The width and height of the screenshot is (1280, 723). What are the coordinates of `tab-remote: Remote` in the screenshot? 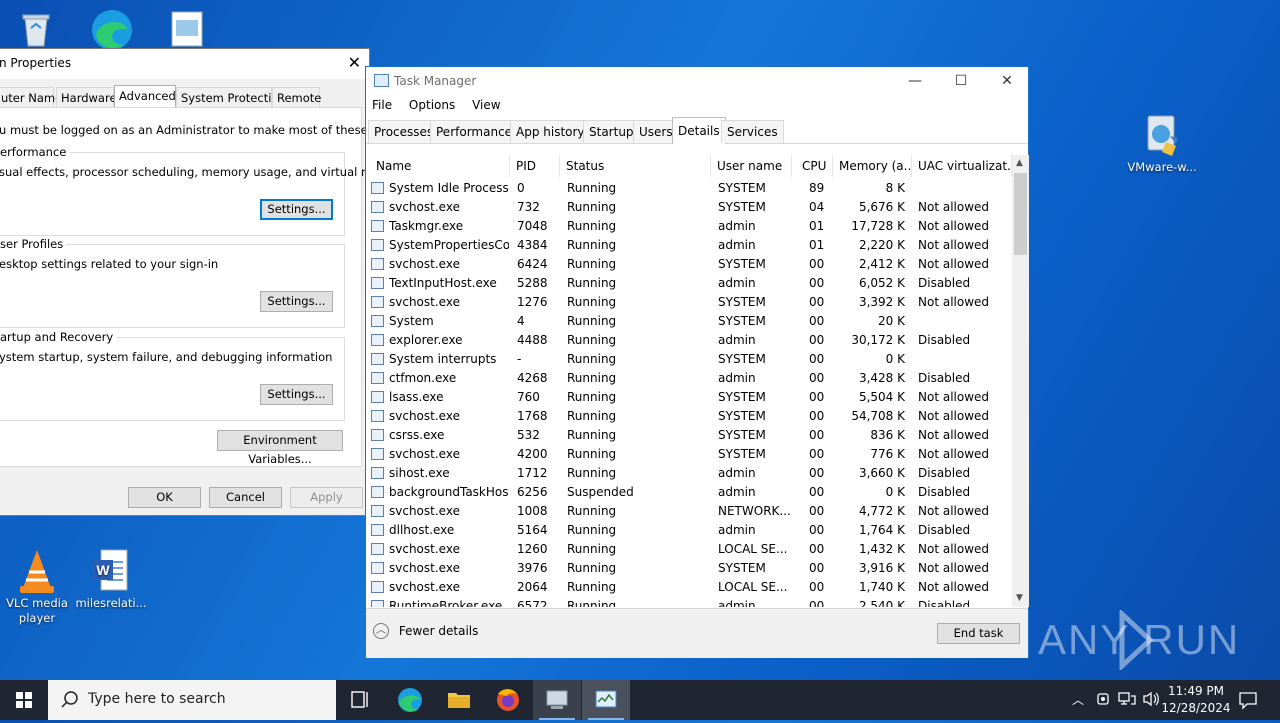 It's located at (296, 97).